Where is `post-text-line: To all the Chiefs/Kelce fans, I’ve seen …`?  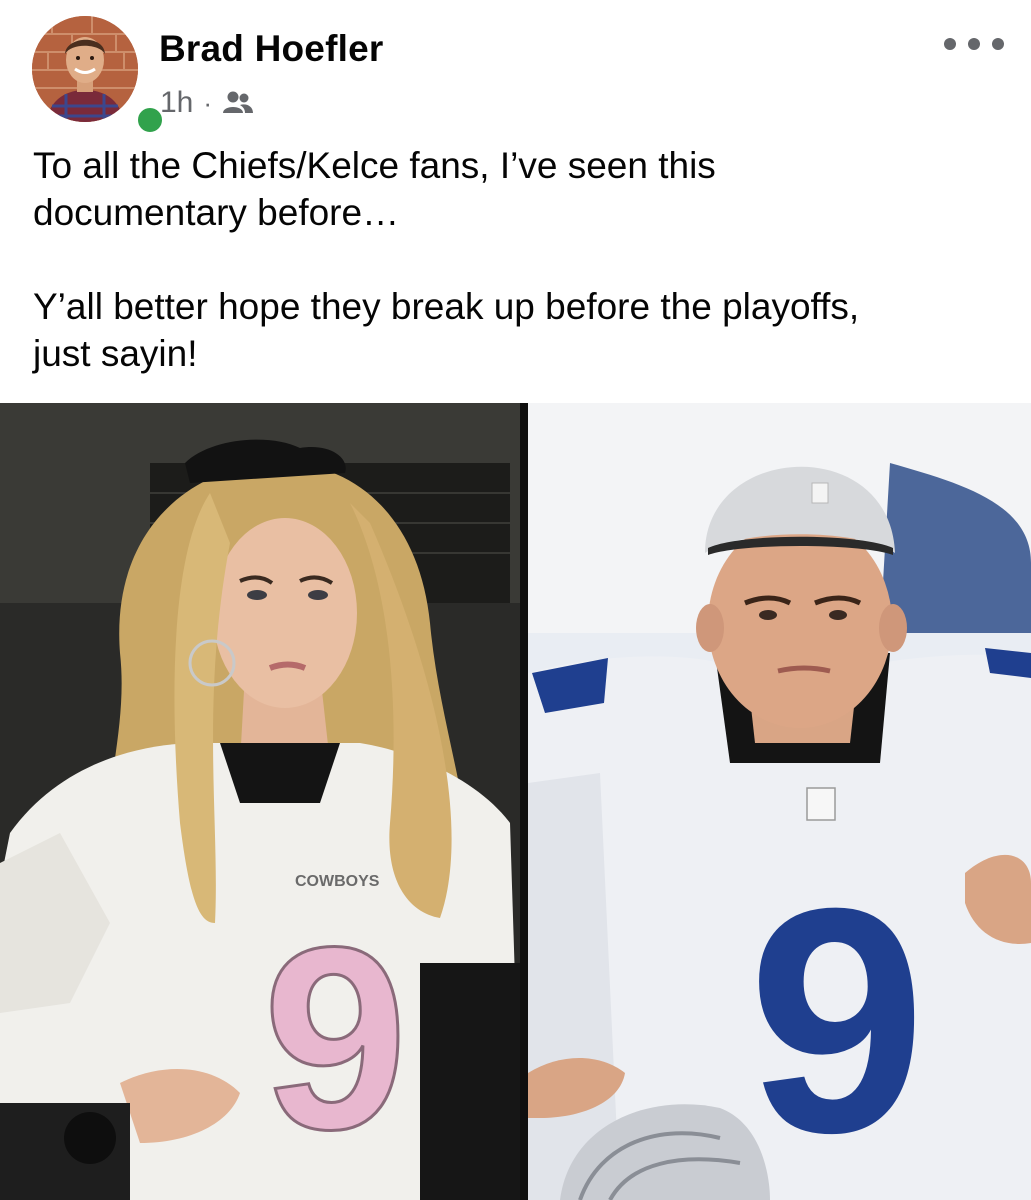 post-text-line: To all the Chiefs/Kelce fans, I’ve seen … is located at coordinates (374, 165).